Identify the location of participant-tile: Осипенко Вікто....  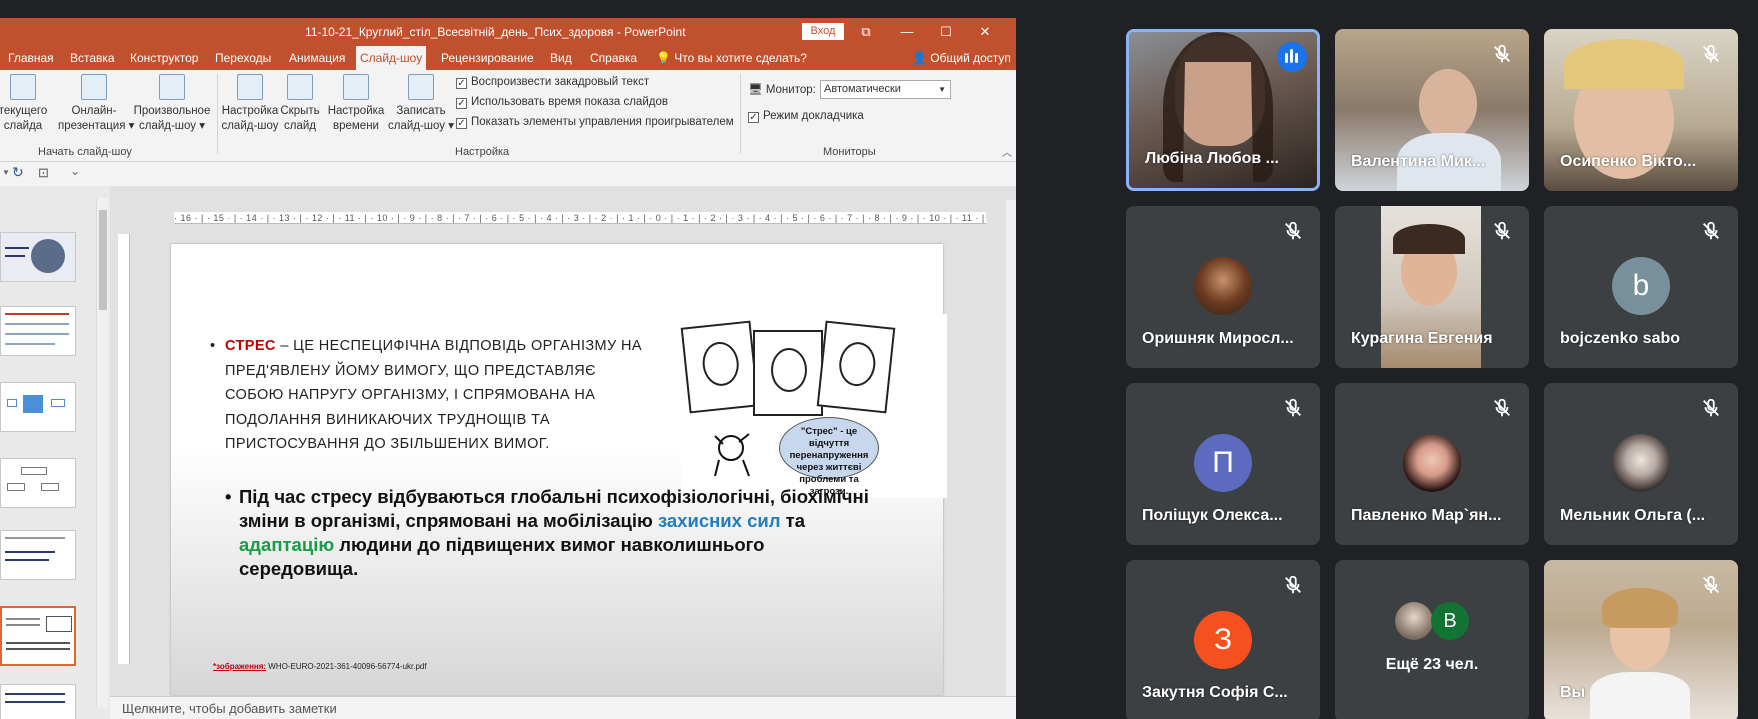
(1641, 110).